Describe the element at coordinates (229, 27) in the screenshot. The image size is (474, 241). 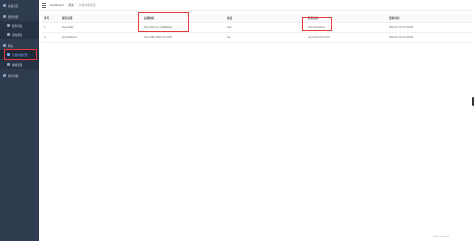
I see `table-cell: http` at that location.